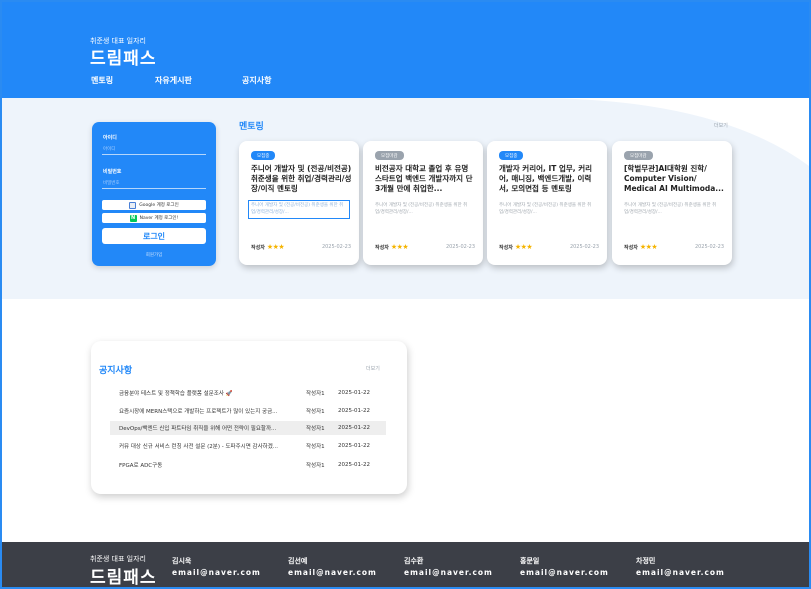 The image size is (811, 589). What do you see at coordinates (116, 371) in the screenshot?
I see `notice-section-title: 공지사항` at bounding box center [116, 371].